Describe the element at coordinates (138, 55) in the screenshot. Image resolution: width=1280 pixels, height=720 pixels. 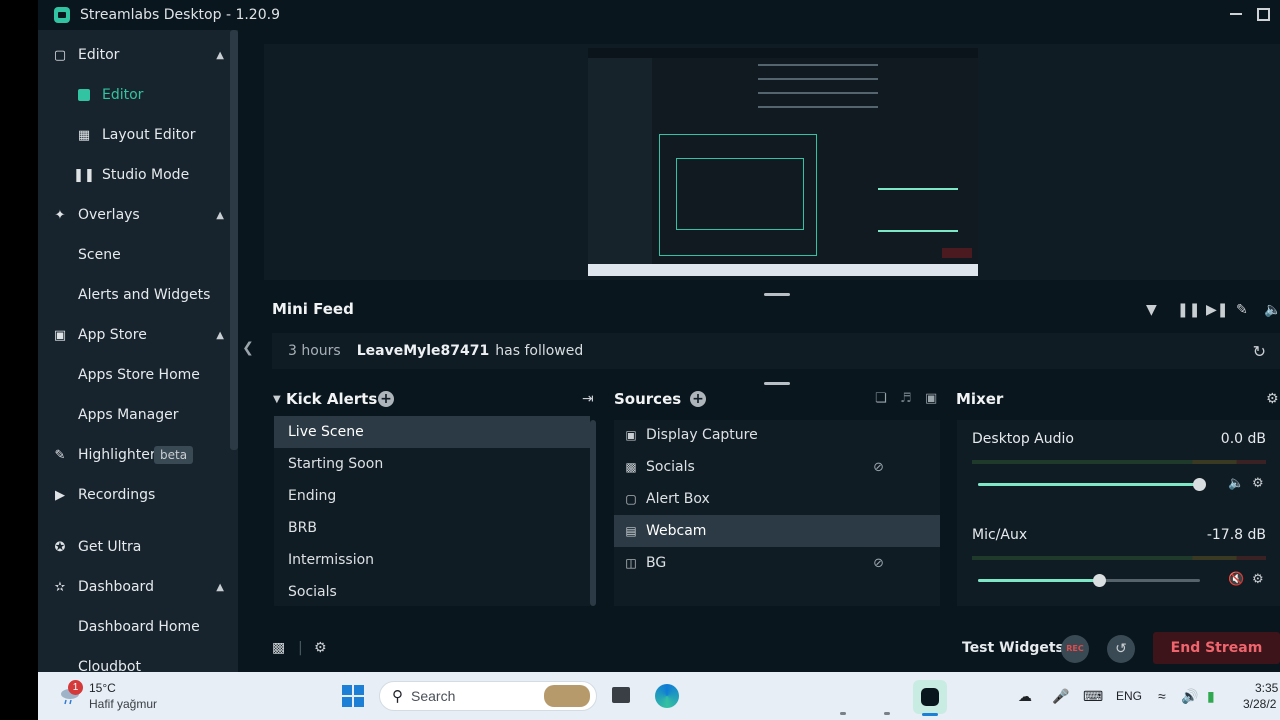
I see `sidebar-item-editor-group: ▢ Editor ▲` at that location.